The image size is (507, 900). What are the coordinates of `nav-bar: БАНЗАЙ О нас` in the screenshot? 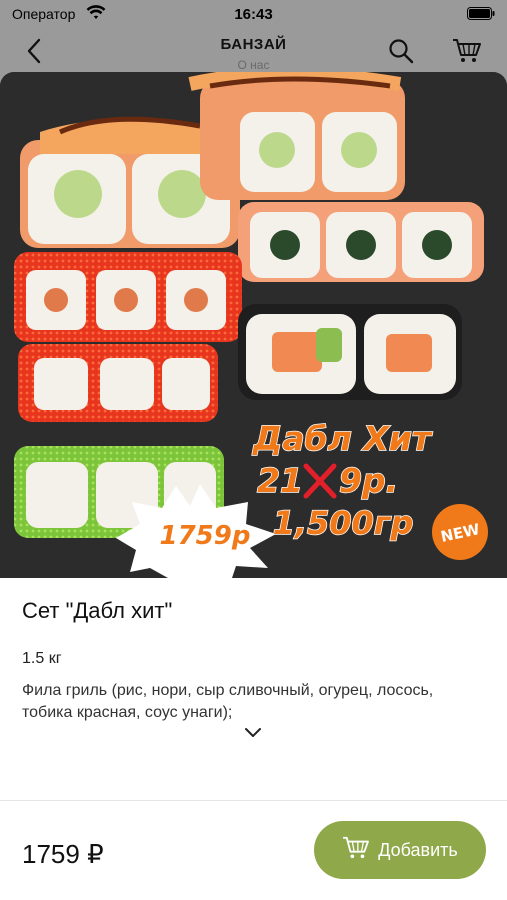 It's located at (253, 52).